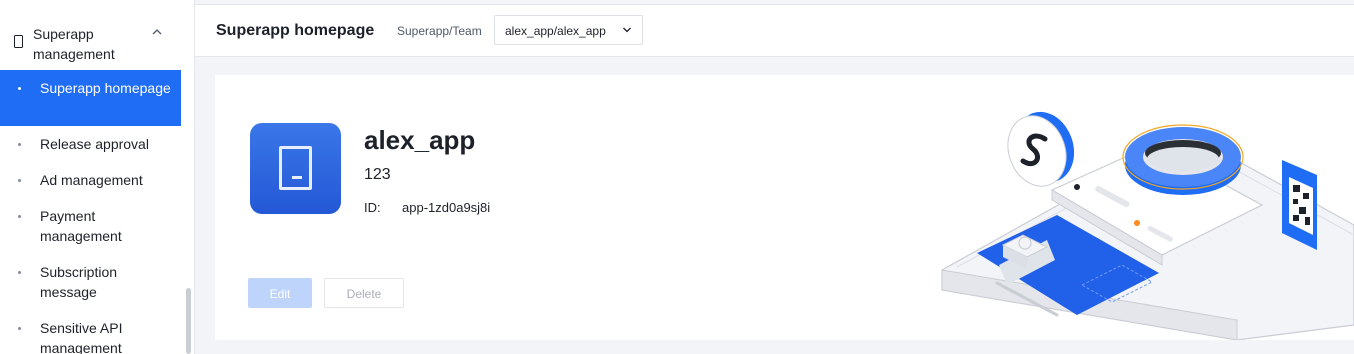  What do you see at coordinates (18, 41) in the screenshot?
I see `phone-icon` at bounding box center [18, 41].